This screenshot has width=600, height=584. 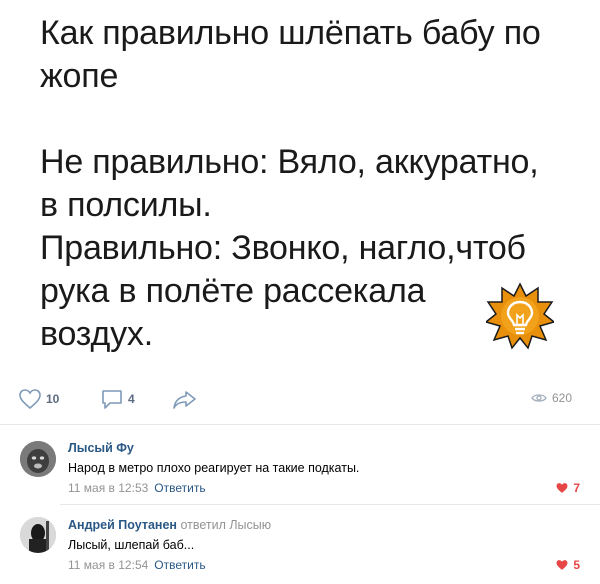 What do you see at coordinates (30, 399) in the screenshot?
I see `heart-icon` at bounding box center [30, 399].